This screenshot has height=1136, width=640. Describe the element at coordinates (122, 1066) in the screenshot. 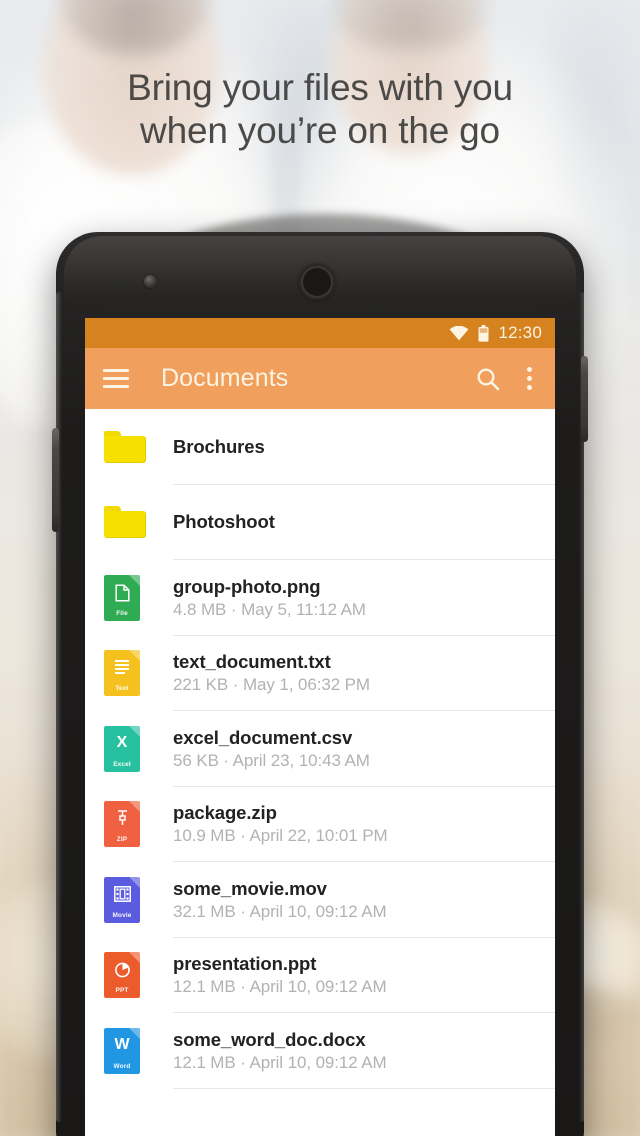

I see `file-icon-label: Word` at that location.